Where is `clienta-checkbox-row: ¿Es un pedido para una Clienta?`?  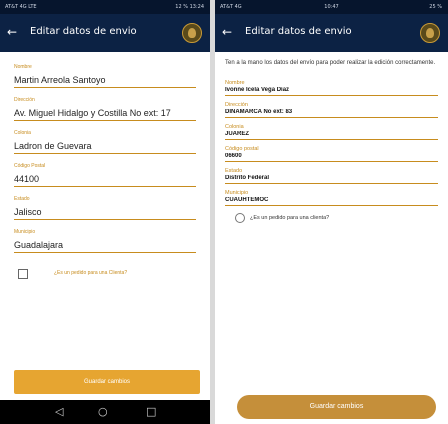 clienta-checkbox-row: ¿Es un pedido para una Clienta? is located at coordinates (105, 275).